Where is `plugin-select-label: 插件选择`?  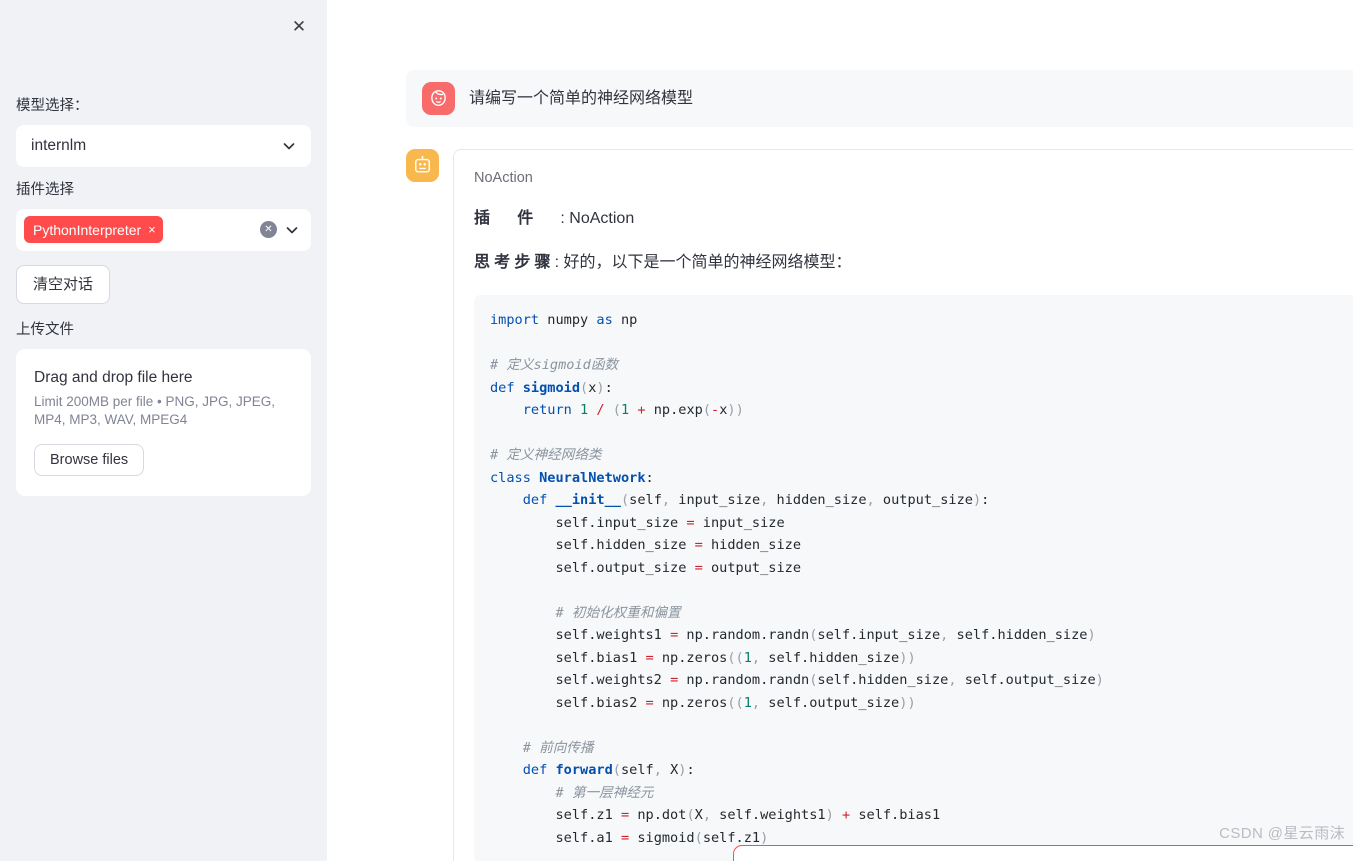
plugin-select-label: 插件选择 is located at coordinates (45, 190).